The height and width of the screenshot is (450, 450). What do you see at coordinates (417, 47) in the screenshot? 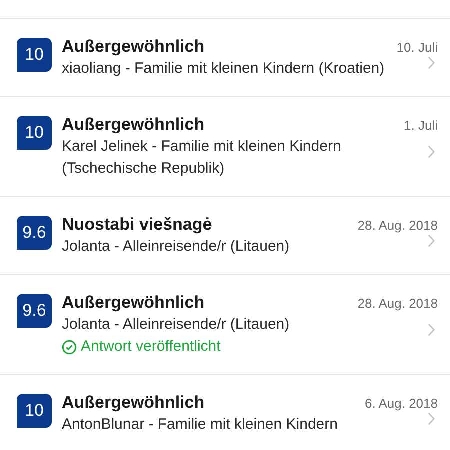
I see `review-date: 10. Juli` at bounding box center [417, 47].